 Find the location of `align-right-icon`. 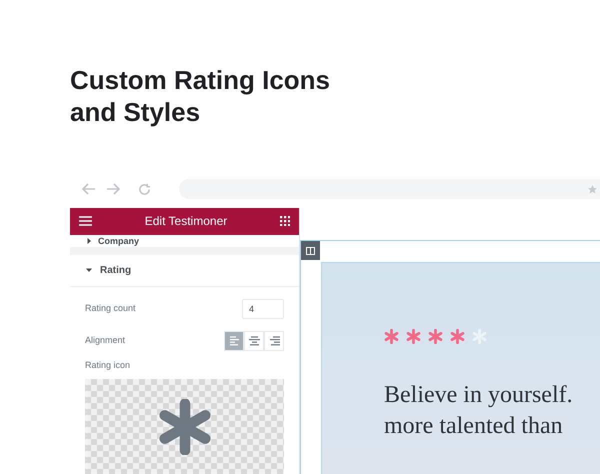

align-right-icon is located at coordinates (274, 341).